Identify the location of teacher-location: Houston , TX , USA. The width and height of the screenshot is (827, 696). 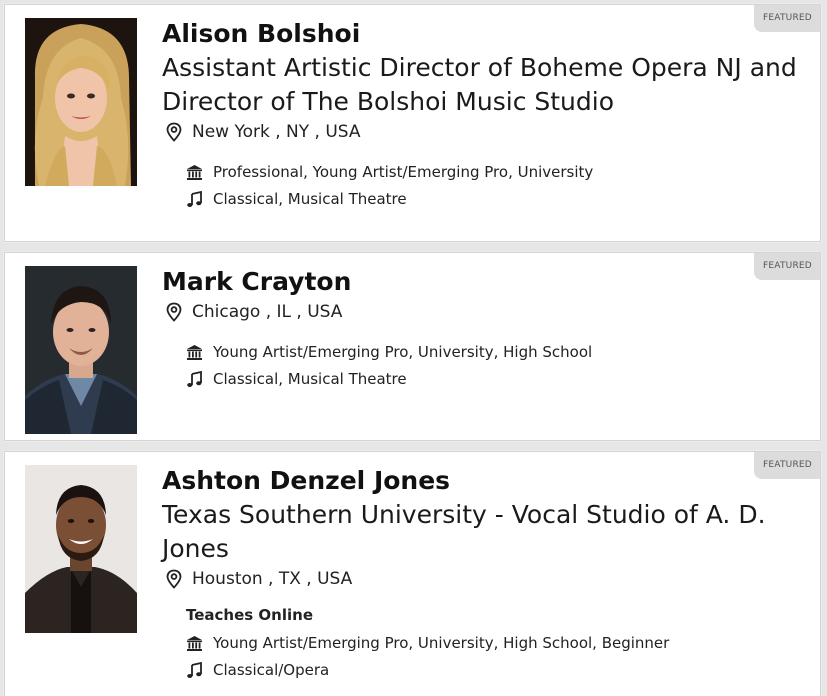
(486, 579).